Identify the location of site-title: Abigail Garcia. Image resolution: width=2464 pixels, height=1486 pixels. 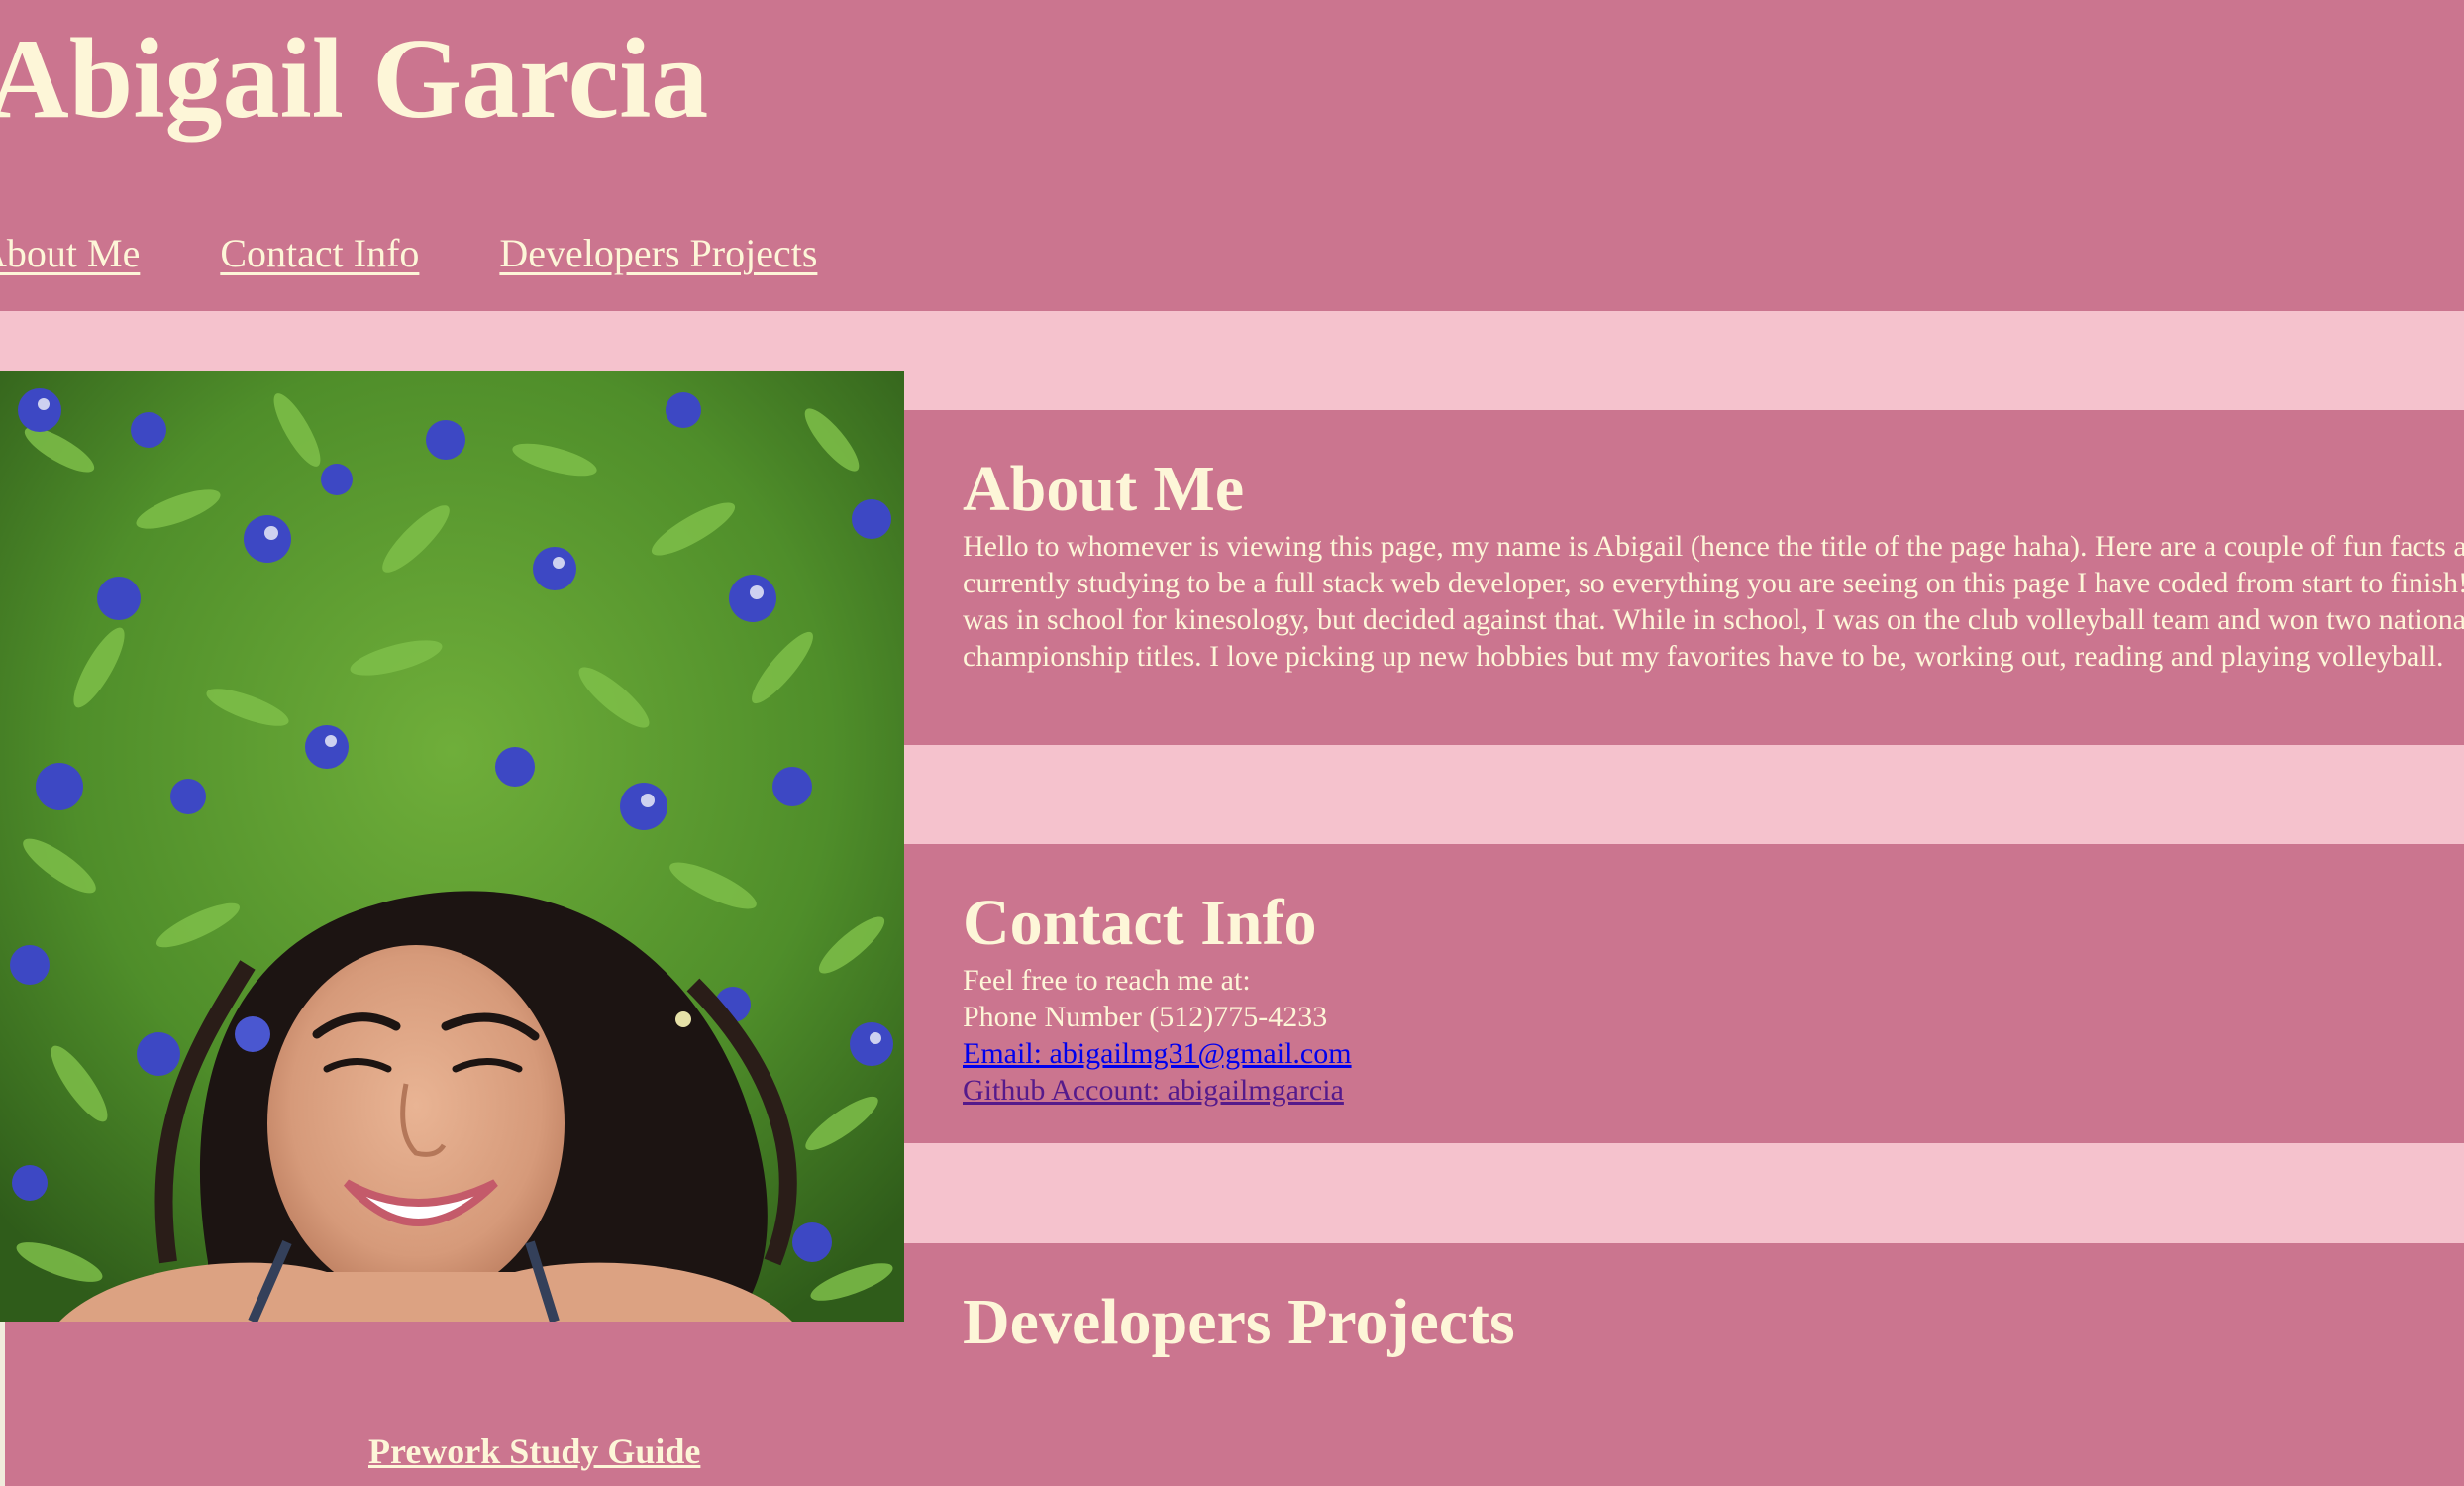
(354, 79).